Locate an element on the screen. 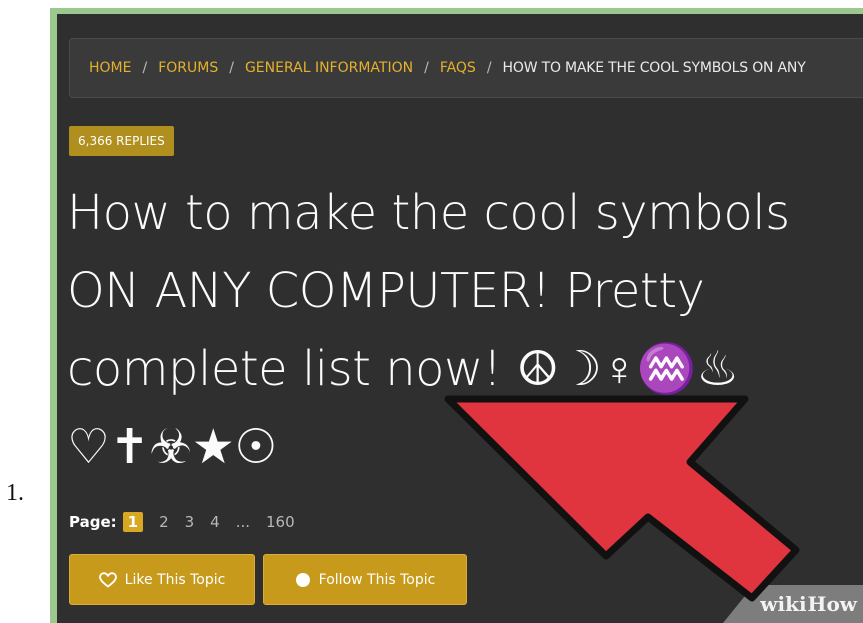 The width and height of the screenshot is (863, 623). breadcrumb-current: HOW TO MAKE THE COOL SYMBOLS ON ANY is located at coordinates (654, 68).